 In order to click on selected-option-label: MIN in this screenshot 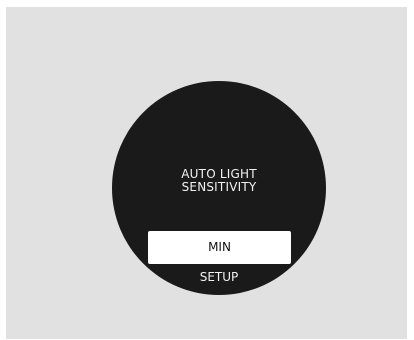, I will do `click(219, 247)`.